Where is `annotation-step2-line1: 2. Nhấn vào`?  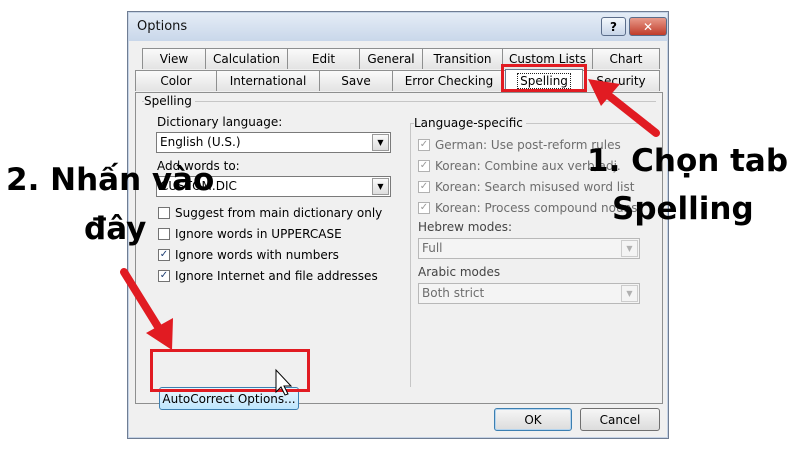 annotation-step2-line1: 2. Nhấn vào is located at coordinates (110, 180).